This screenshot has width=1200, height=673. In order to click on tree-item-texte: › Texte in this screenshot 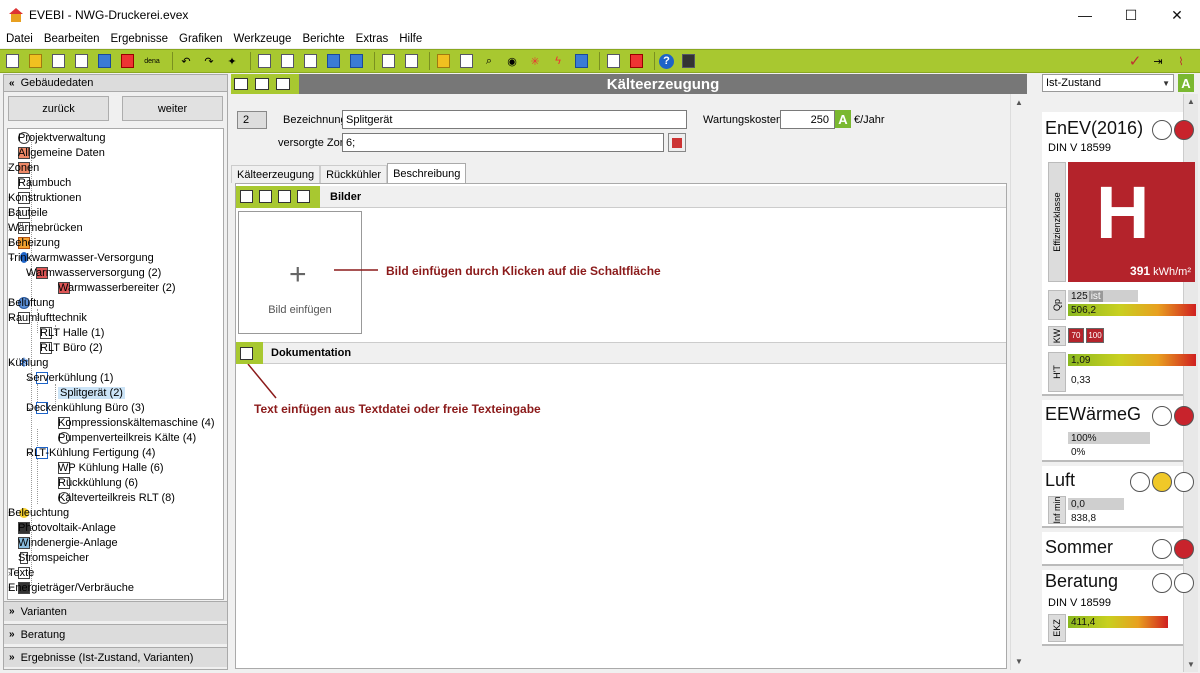, I will do `click(21, 572)`.